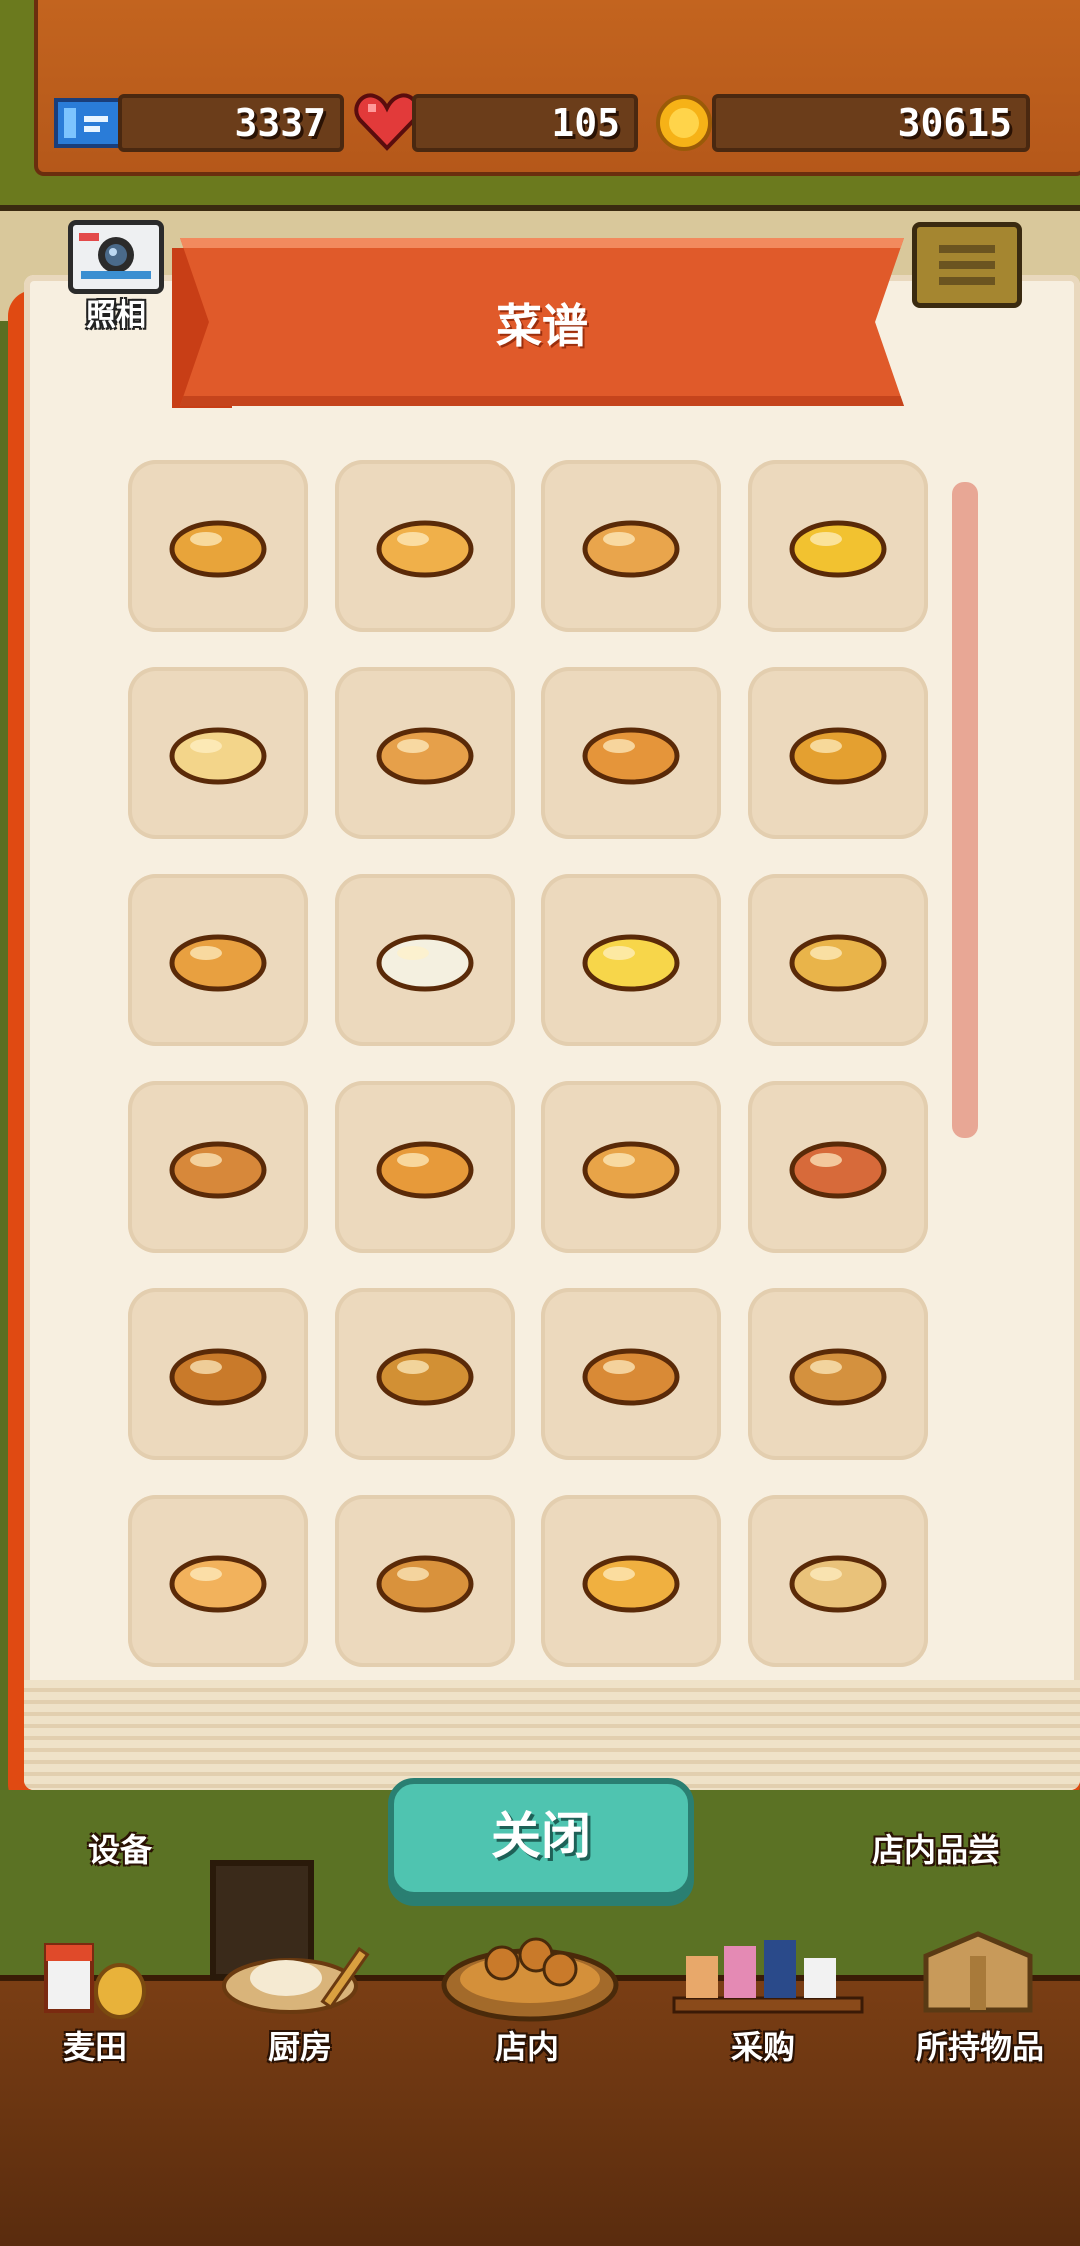 This screenshot has width=1080, height=2246. What do you see at coordinates (838, 1170) in the screenshot?
I see `jam-pastry-icon` at bounding box center [838, 1170].